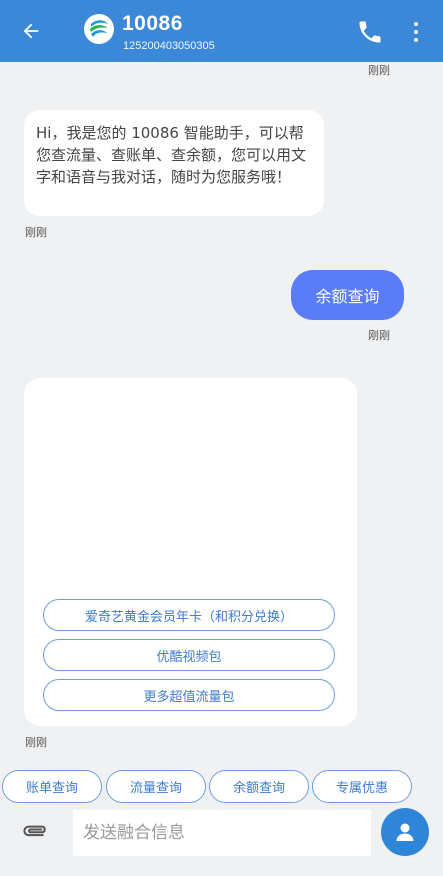  I want to click on quick-reply-bill: 账单查询, so click(52, 786).